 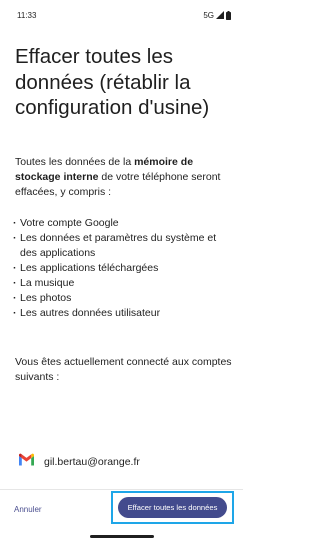 What do you see at coordinates (26, 462) in the screenshot?
I see `gmail-icon` at bounding box center [26, 462].